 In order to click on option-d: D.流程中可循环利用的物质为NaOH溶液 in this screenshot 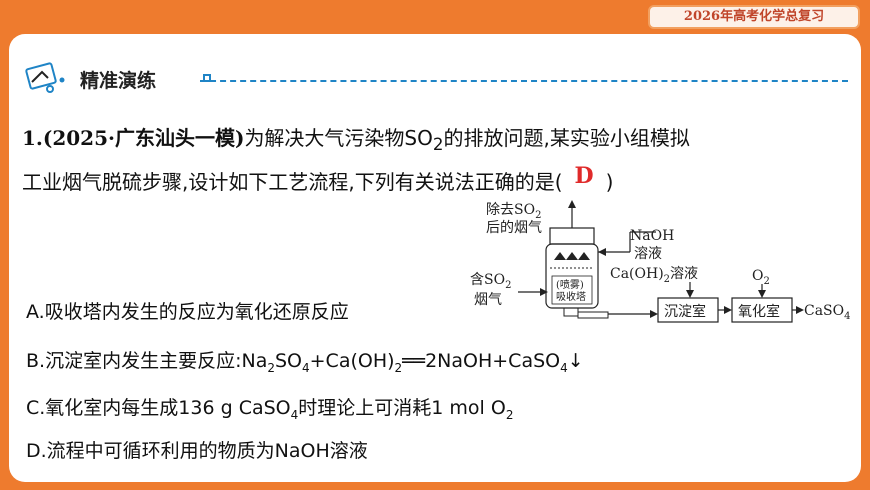, I will do `click(197, 451)`.